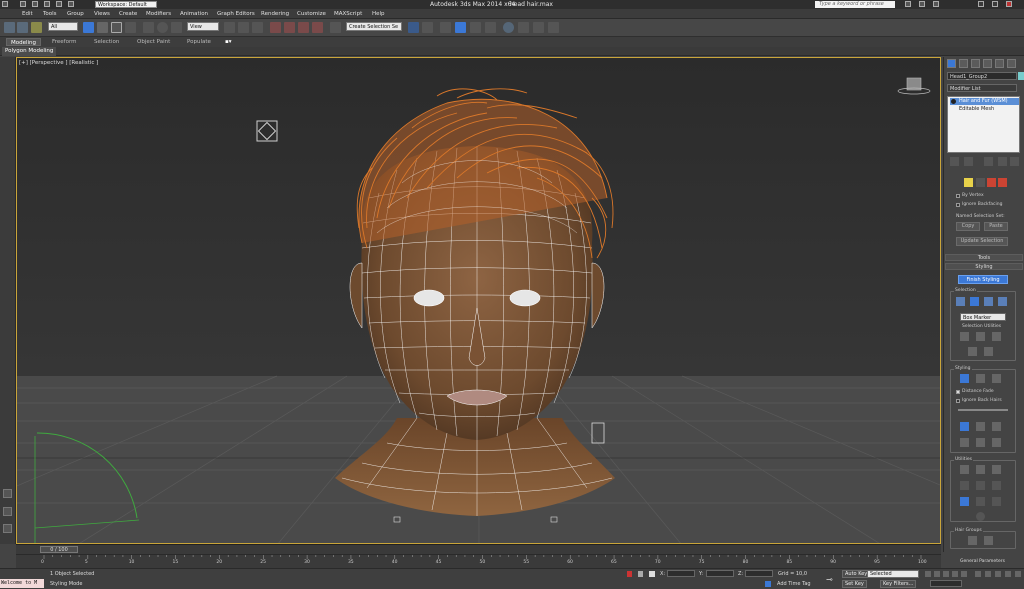  What do you see at coordinates (22, 583) in the screenshot?
I see `maxscript-listener: Welcome to M` at bounding box center [22, 583].